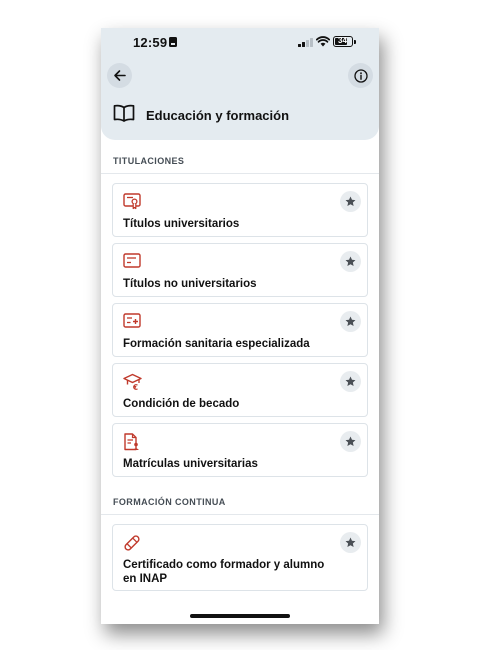 The width and height of the screenshot is (480, 650). Describe the element at coordinates (181, 224) in the screenshot. I see `list-item-label: Títulos universitarios` at that location.